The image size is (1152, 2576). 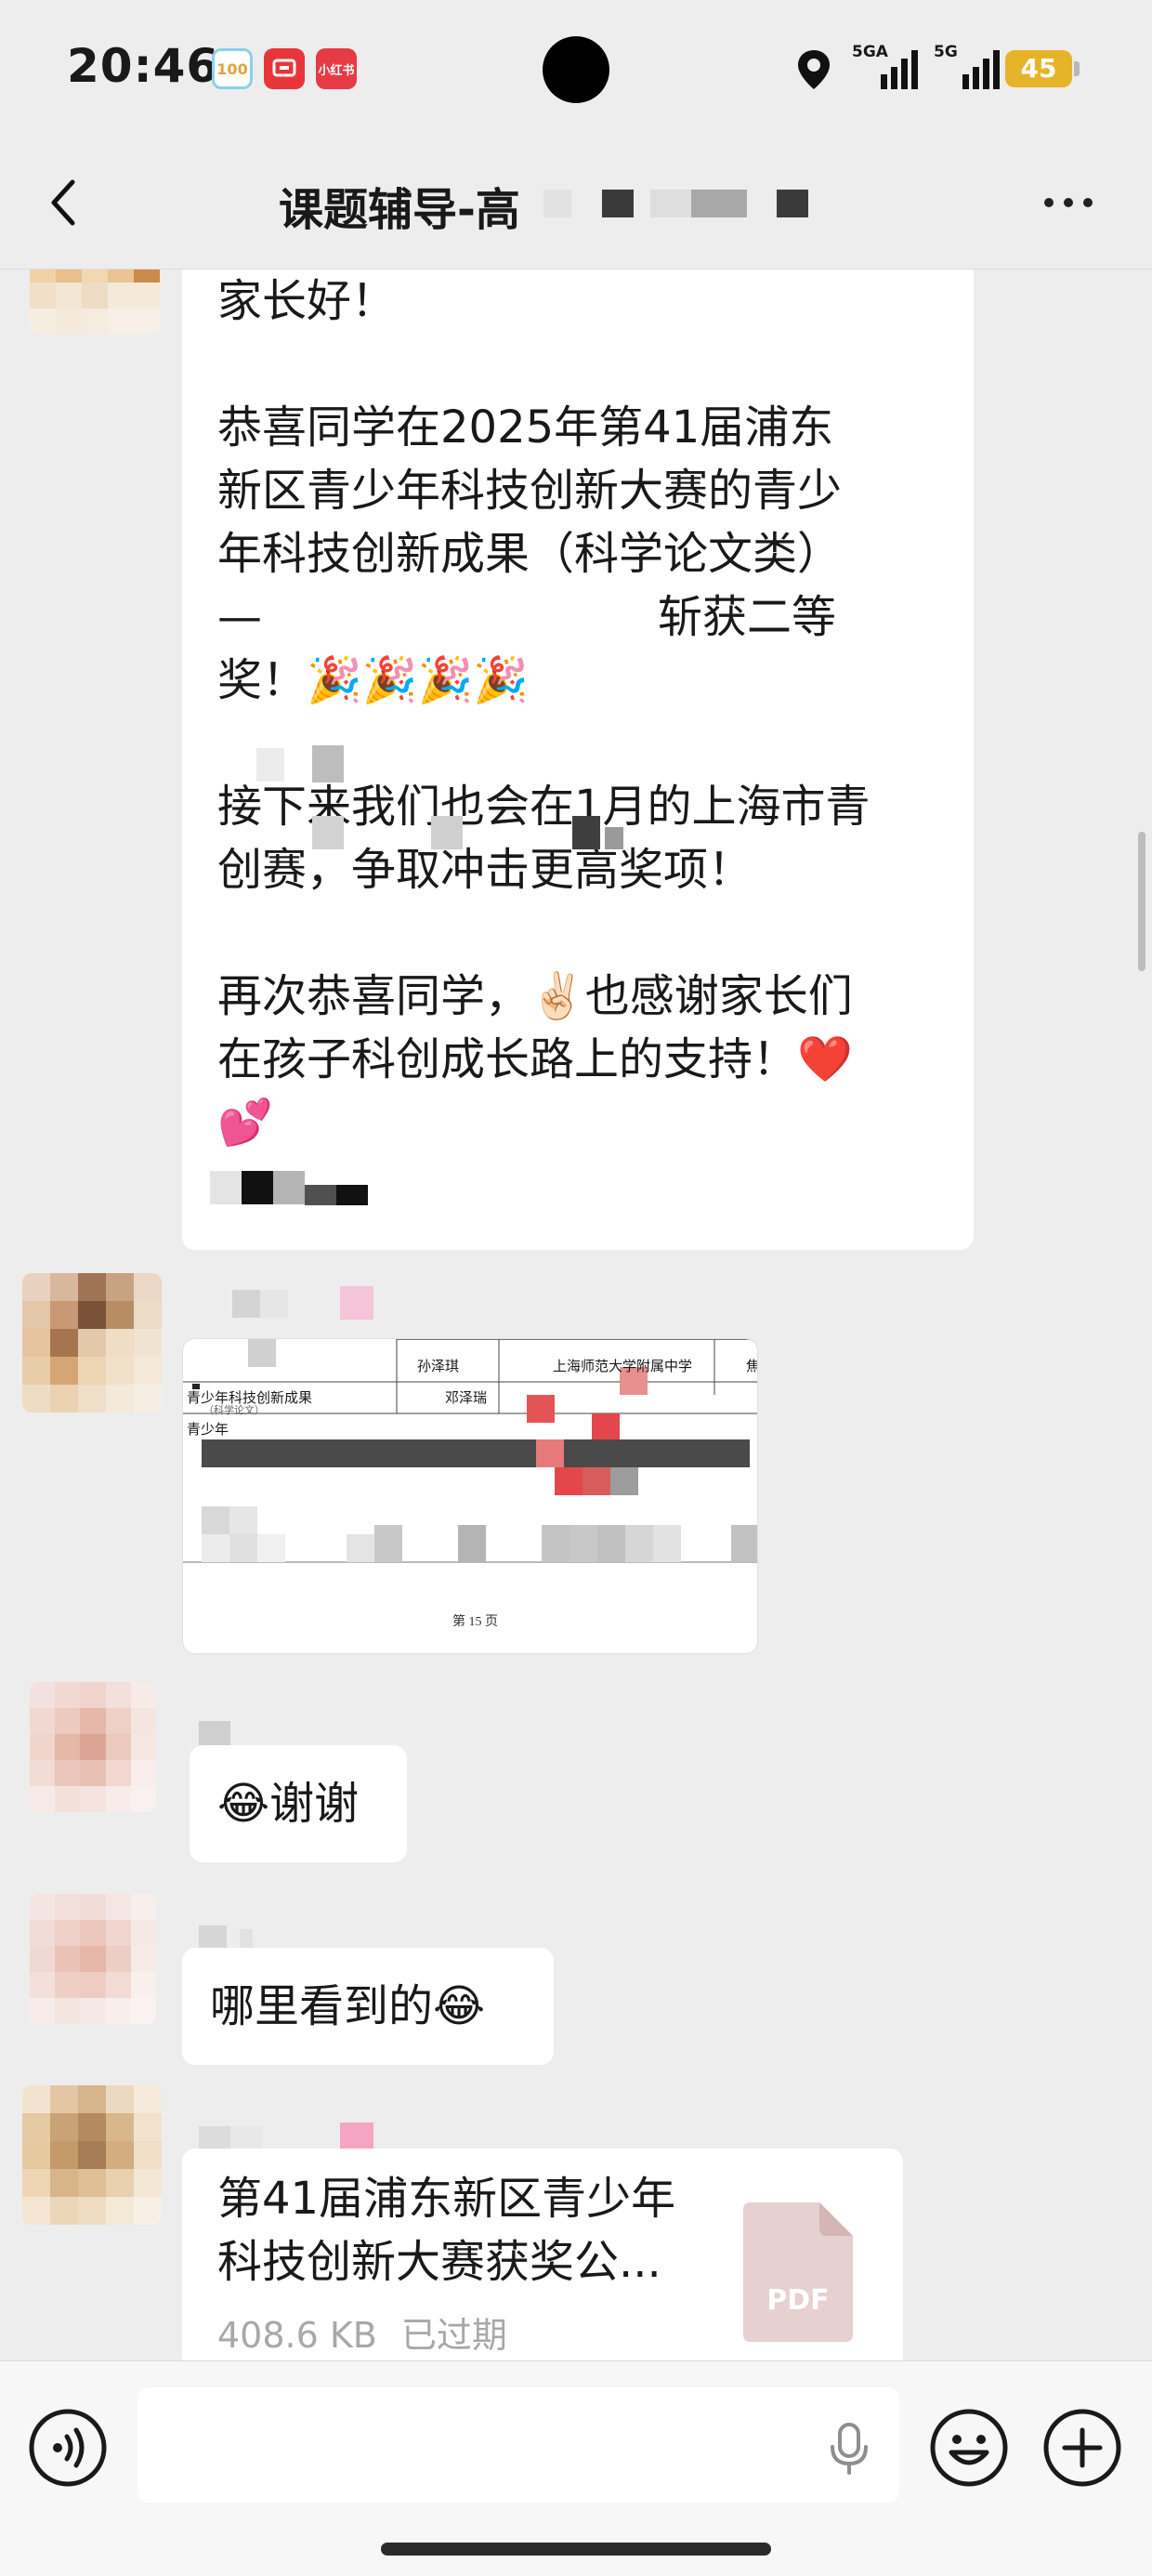 I want to click on file-meta: 408.6 KB 已过期, so click(x=362, y=2332).